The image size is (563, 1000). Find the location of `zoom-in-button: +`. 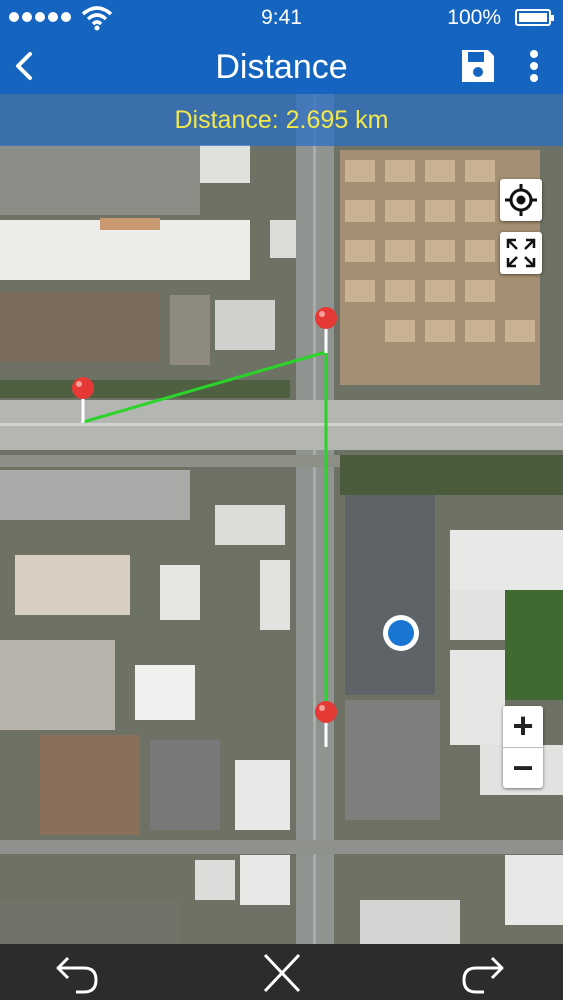

zoom-in-button: + is located at coordinates (523, 727).